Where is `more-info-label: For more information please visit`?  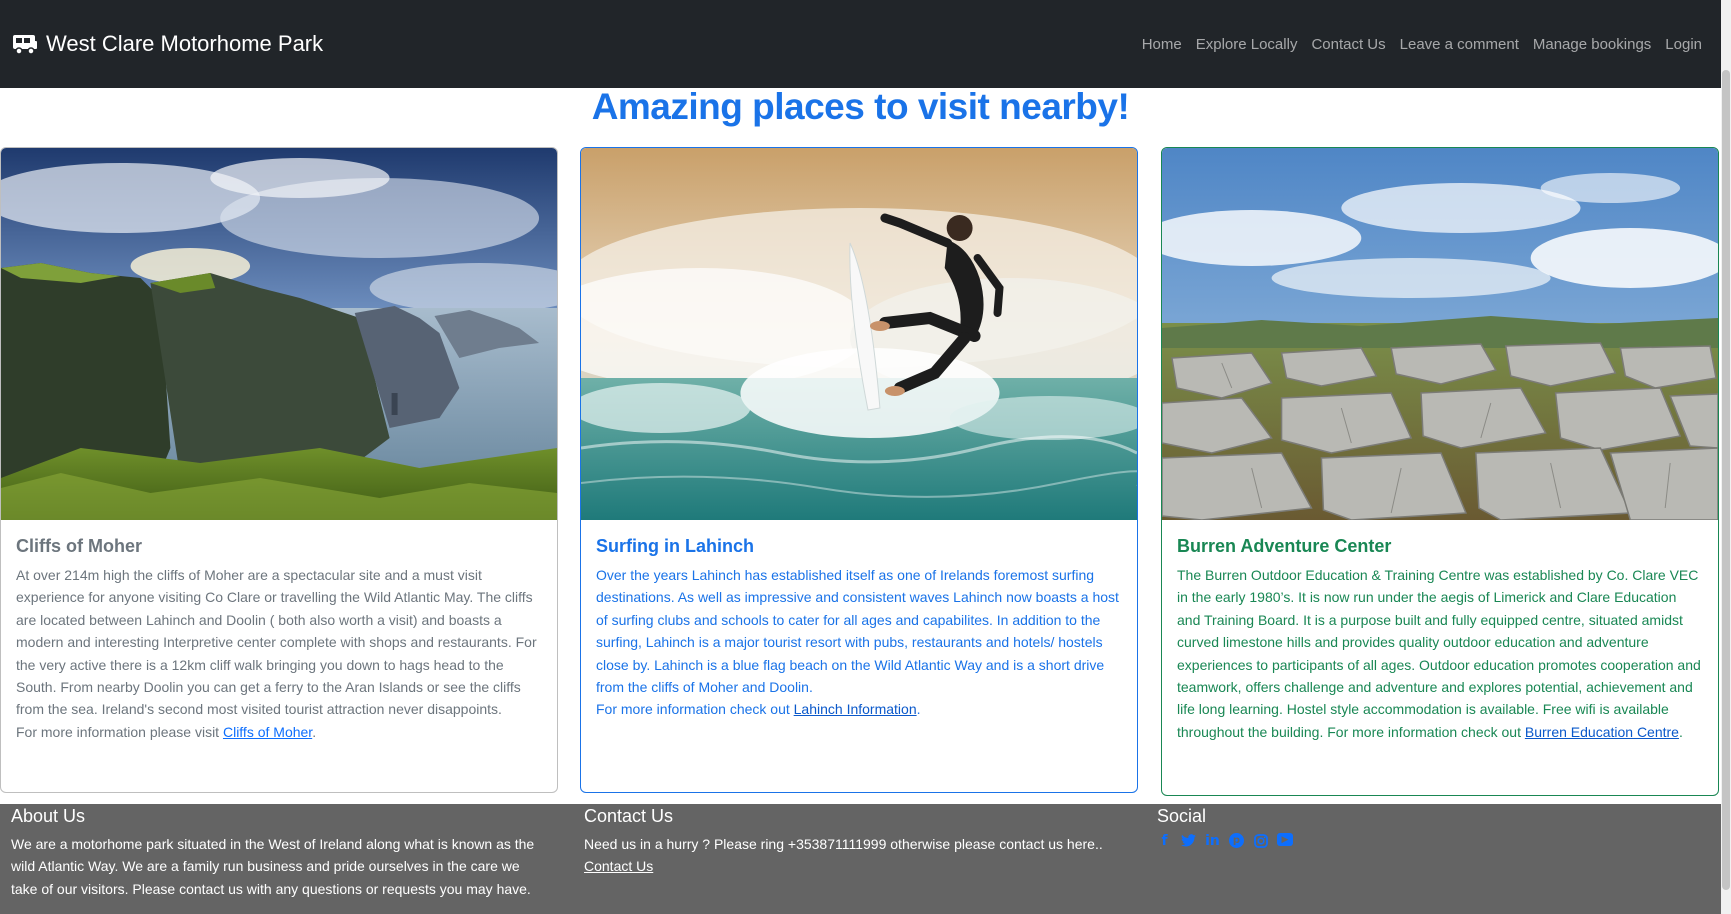
more-info-label: For more information please visit is located at coordinates (119, 731).